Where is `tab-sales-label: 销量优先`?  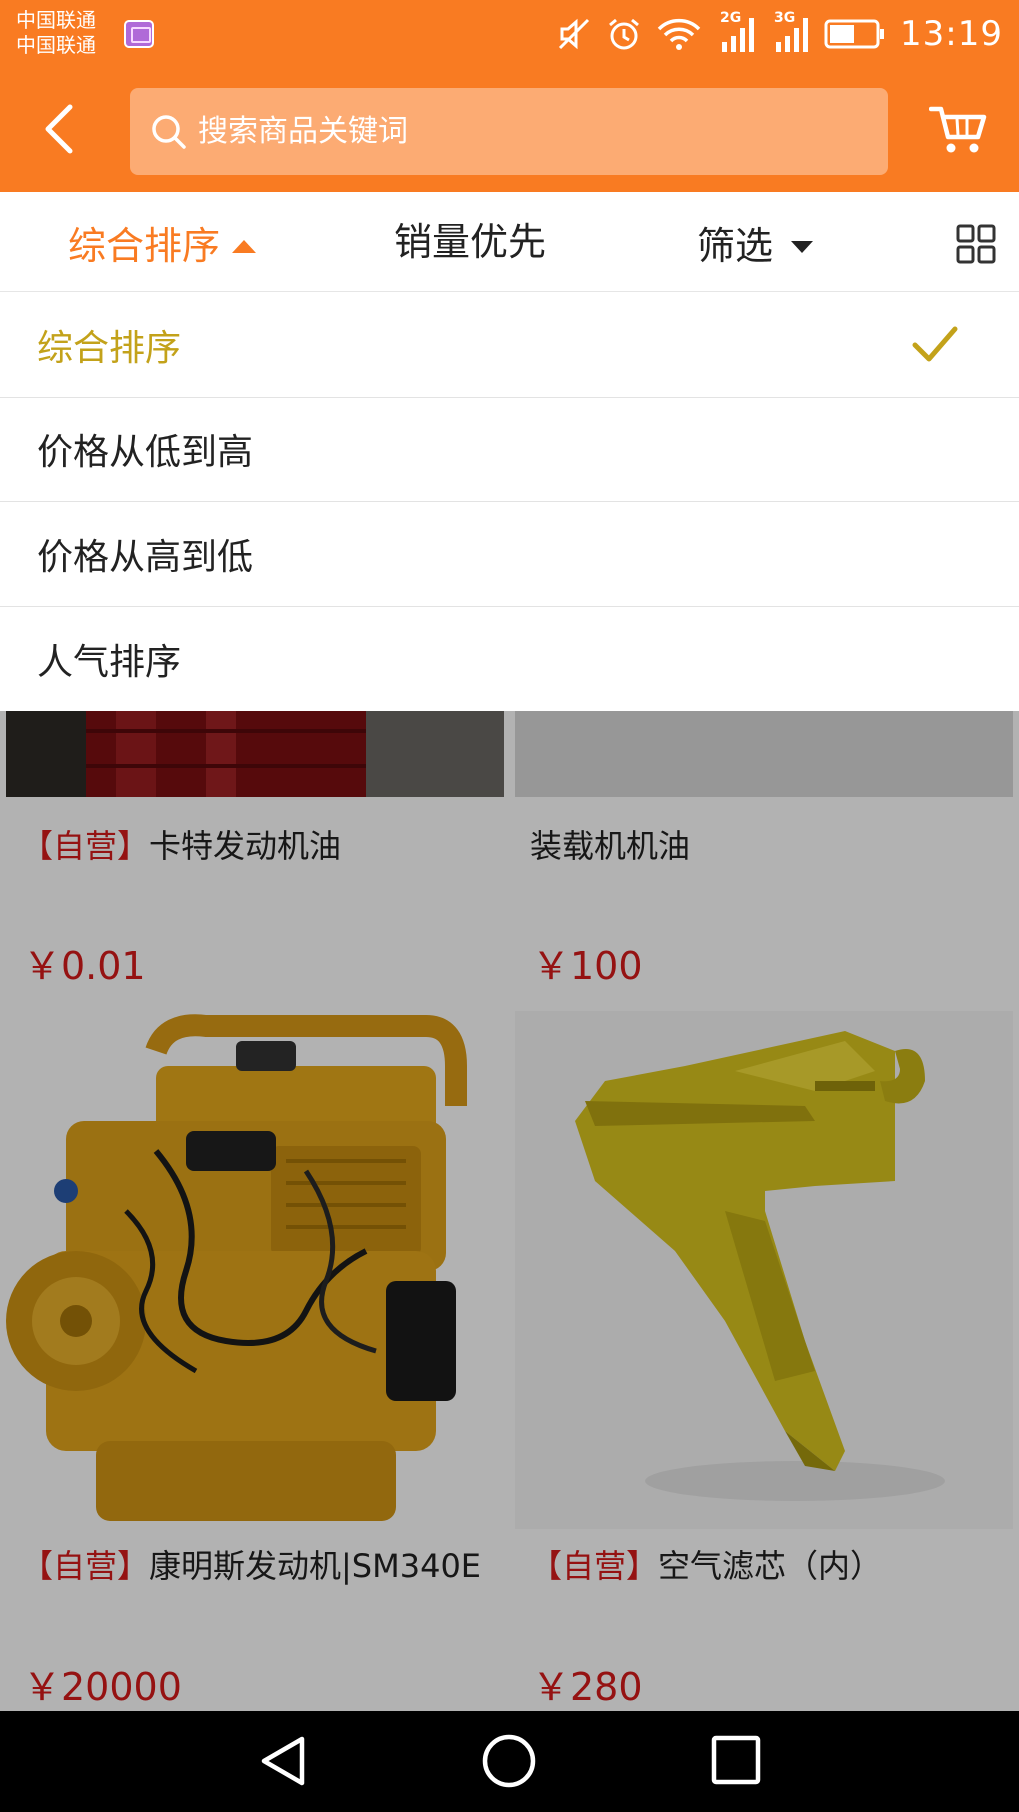
tab-sales-label: 销量优先 is located at coordinates (470, 241).